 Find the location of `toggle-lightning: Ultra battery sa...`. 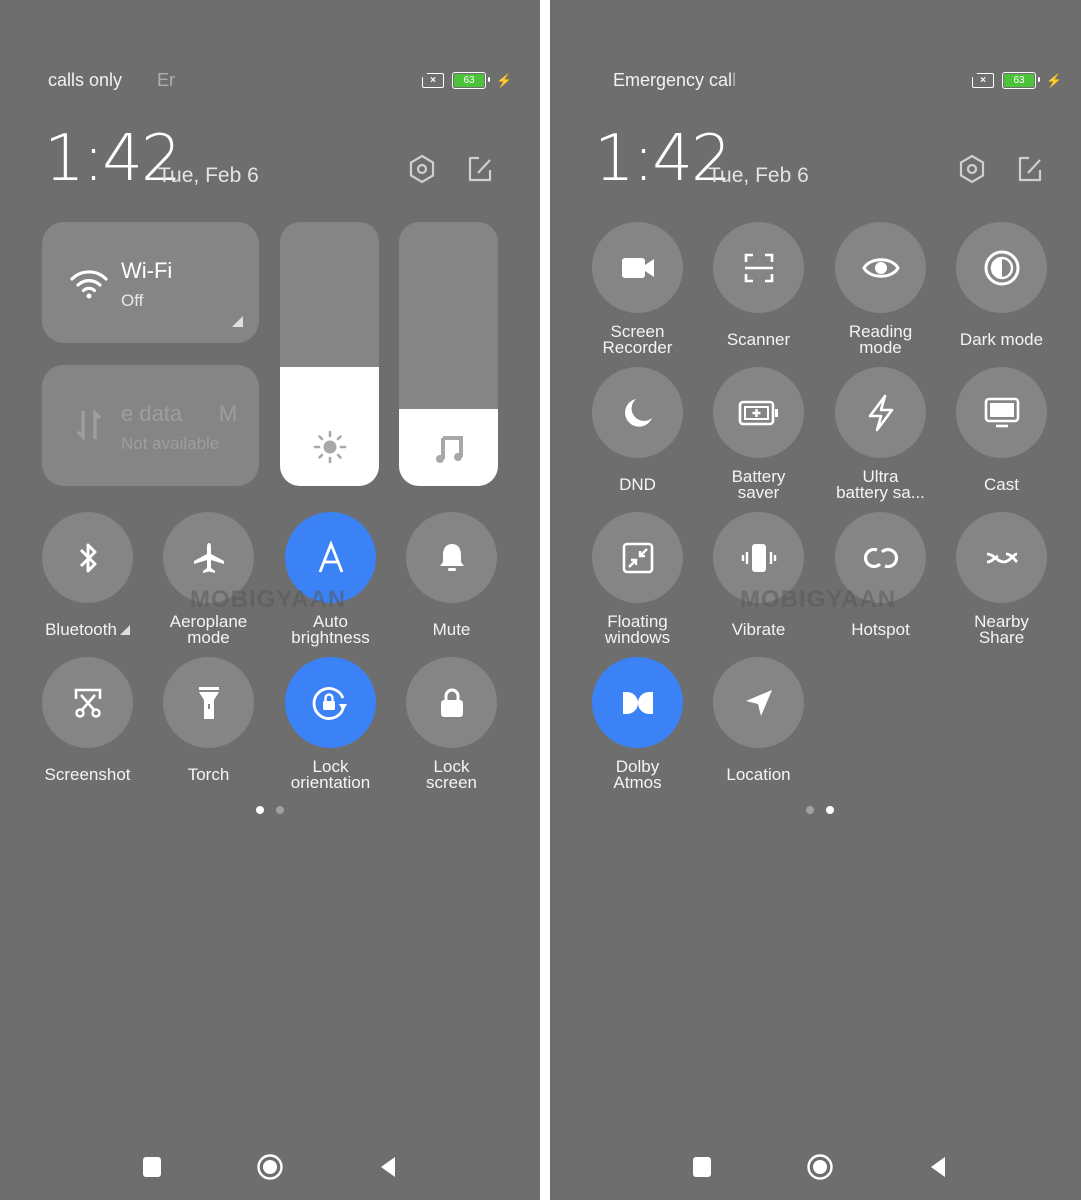

toggle-lightning: Ultra battery sa... is located at coordinates (880, 434).